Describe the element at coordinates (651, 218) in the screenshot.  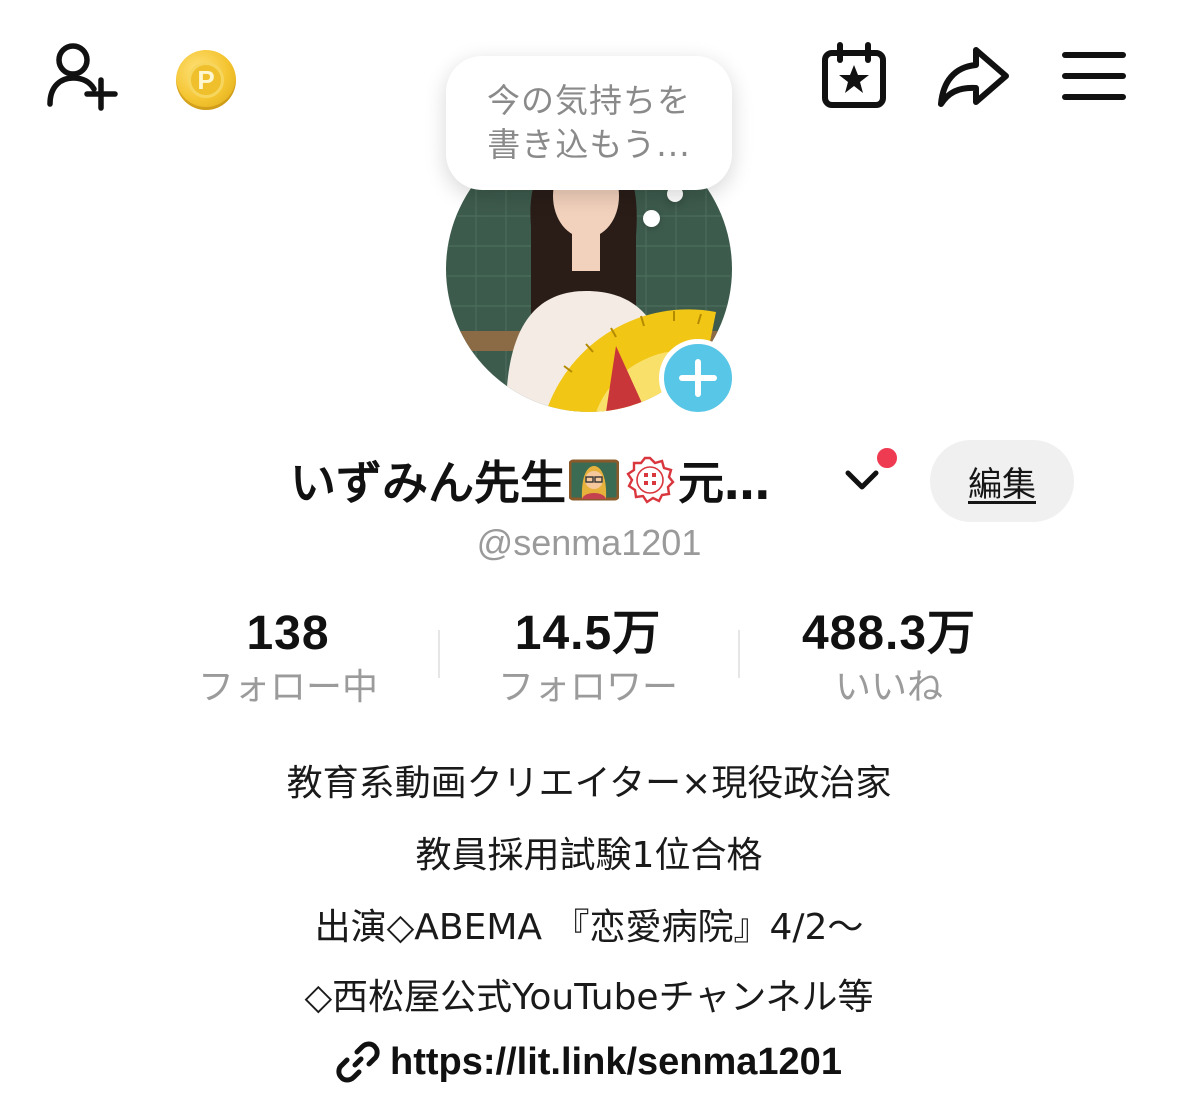
I see `bubble-dot` at that location.